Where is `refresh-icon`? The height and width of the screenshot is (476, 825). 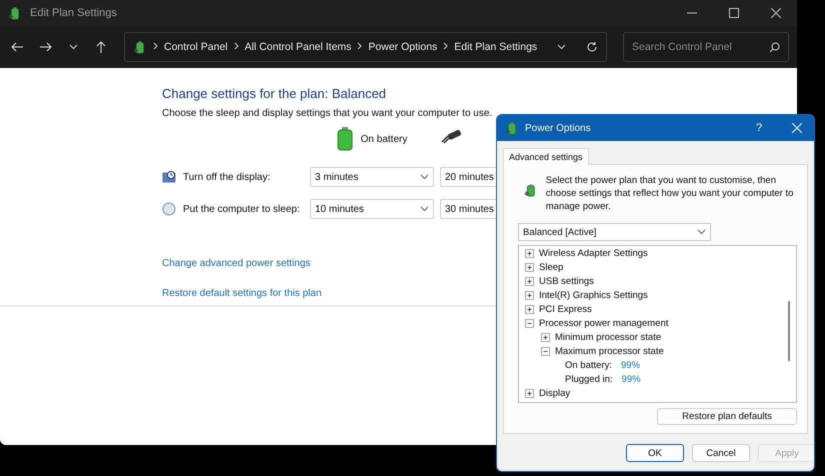
refresh-icon is located at coordinates (592, 47).